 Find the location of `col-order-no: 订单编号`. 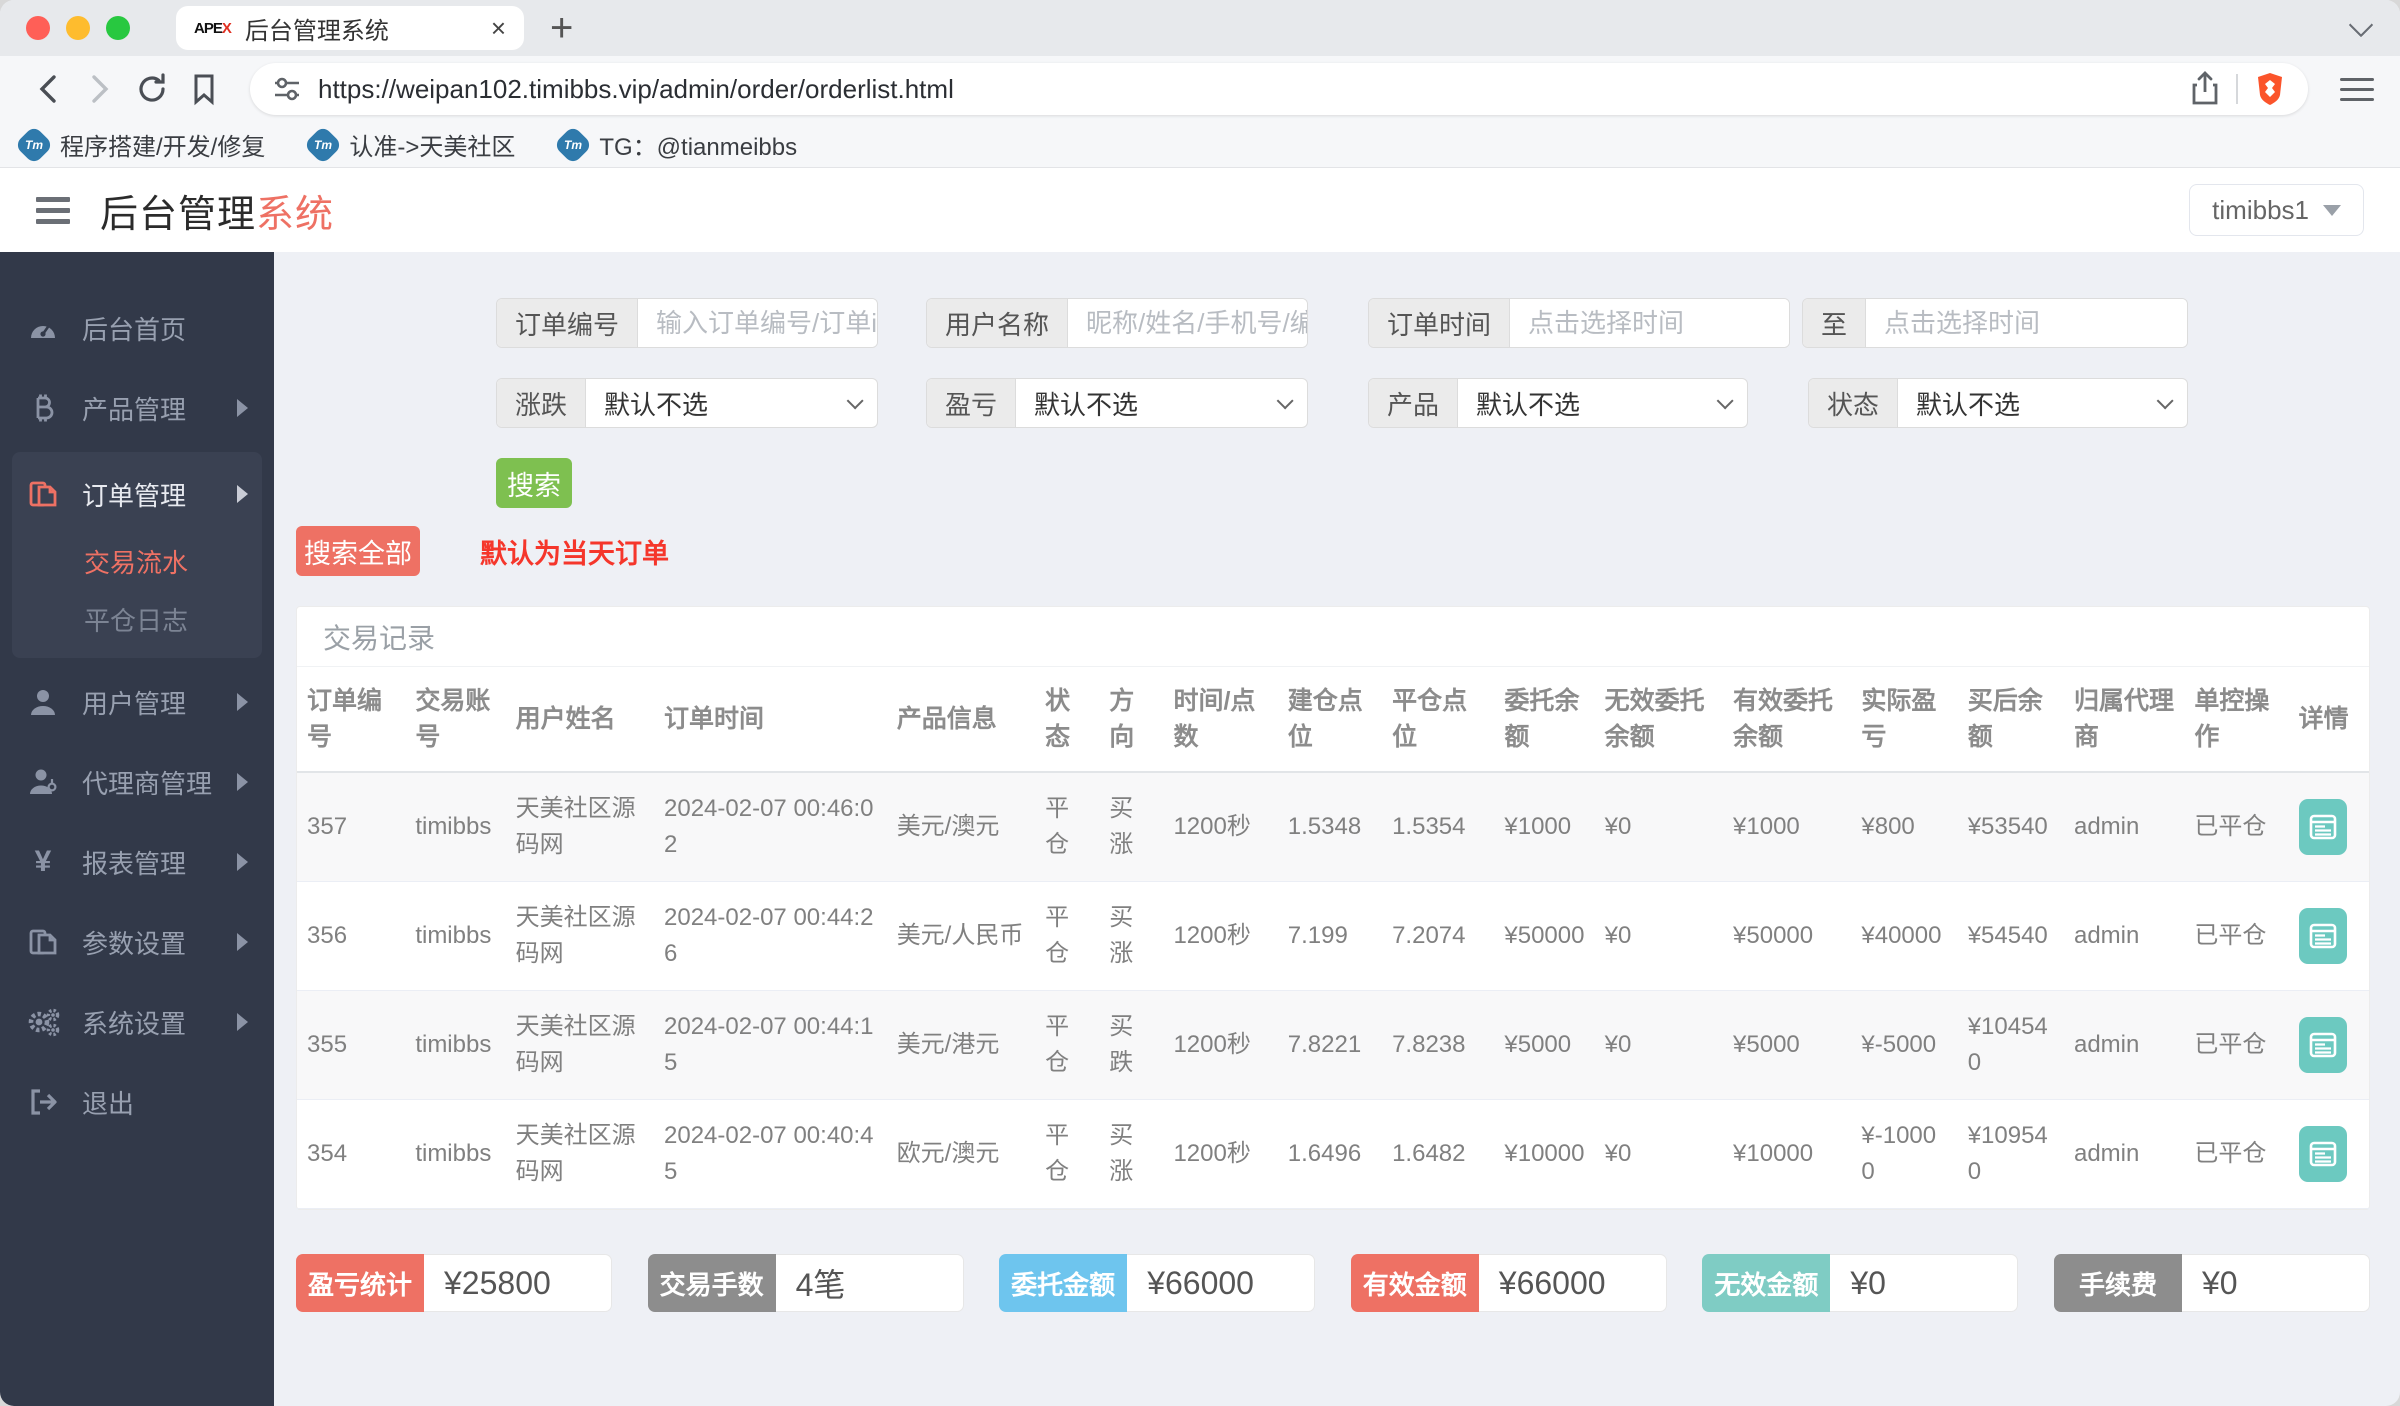

col-order-no: 订单编号 is located at coordinates (351, 720).